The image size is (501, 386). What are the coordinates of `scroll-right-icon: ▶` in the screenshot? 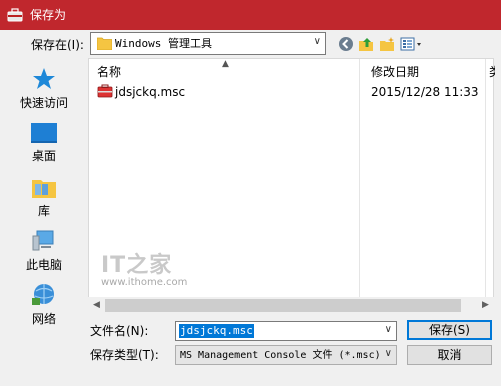 It's located at (485, 305).